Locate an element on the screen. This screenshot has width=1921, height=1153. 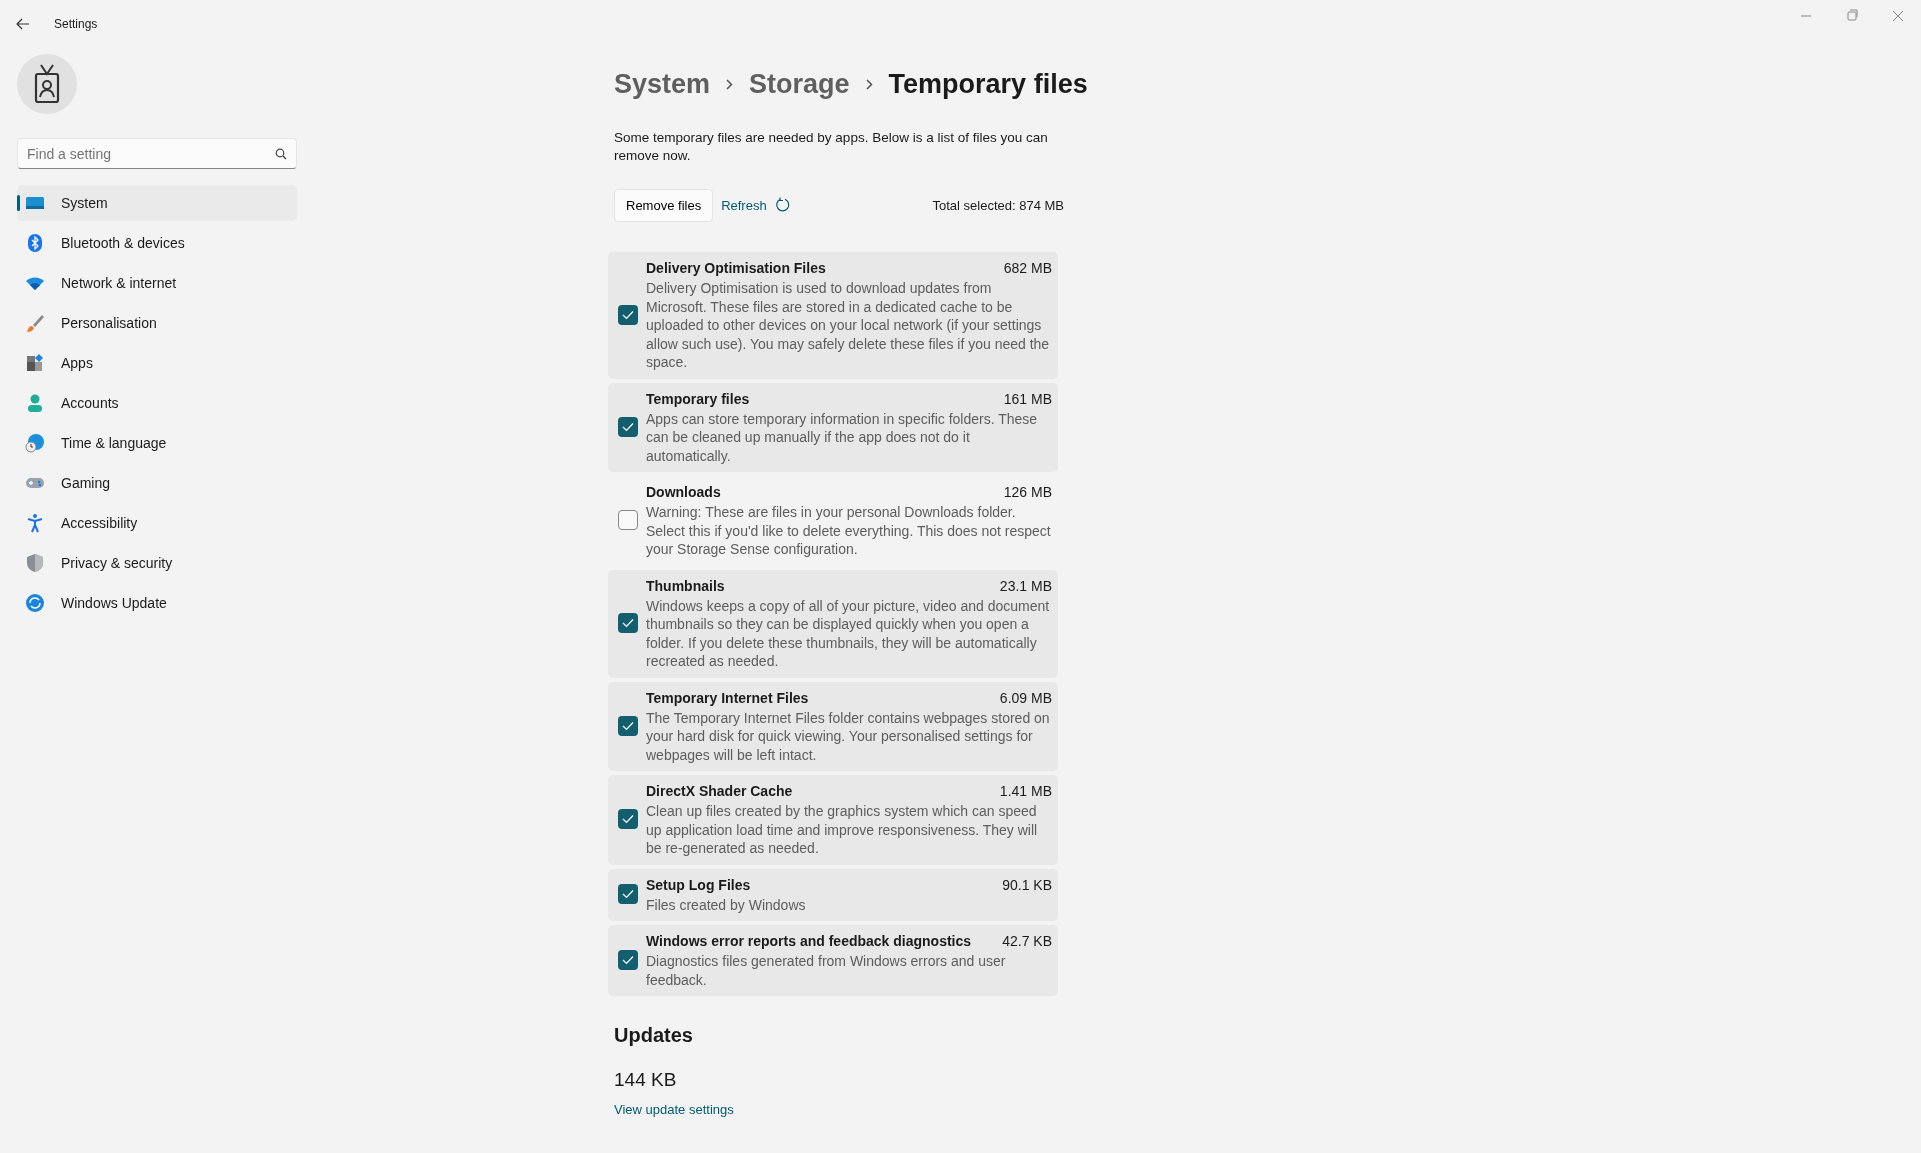
file-size: 682 MB is located at coordinates (1027, 268).